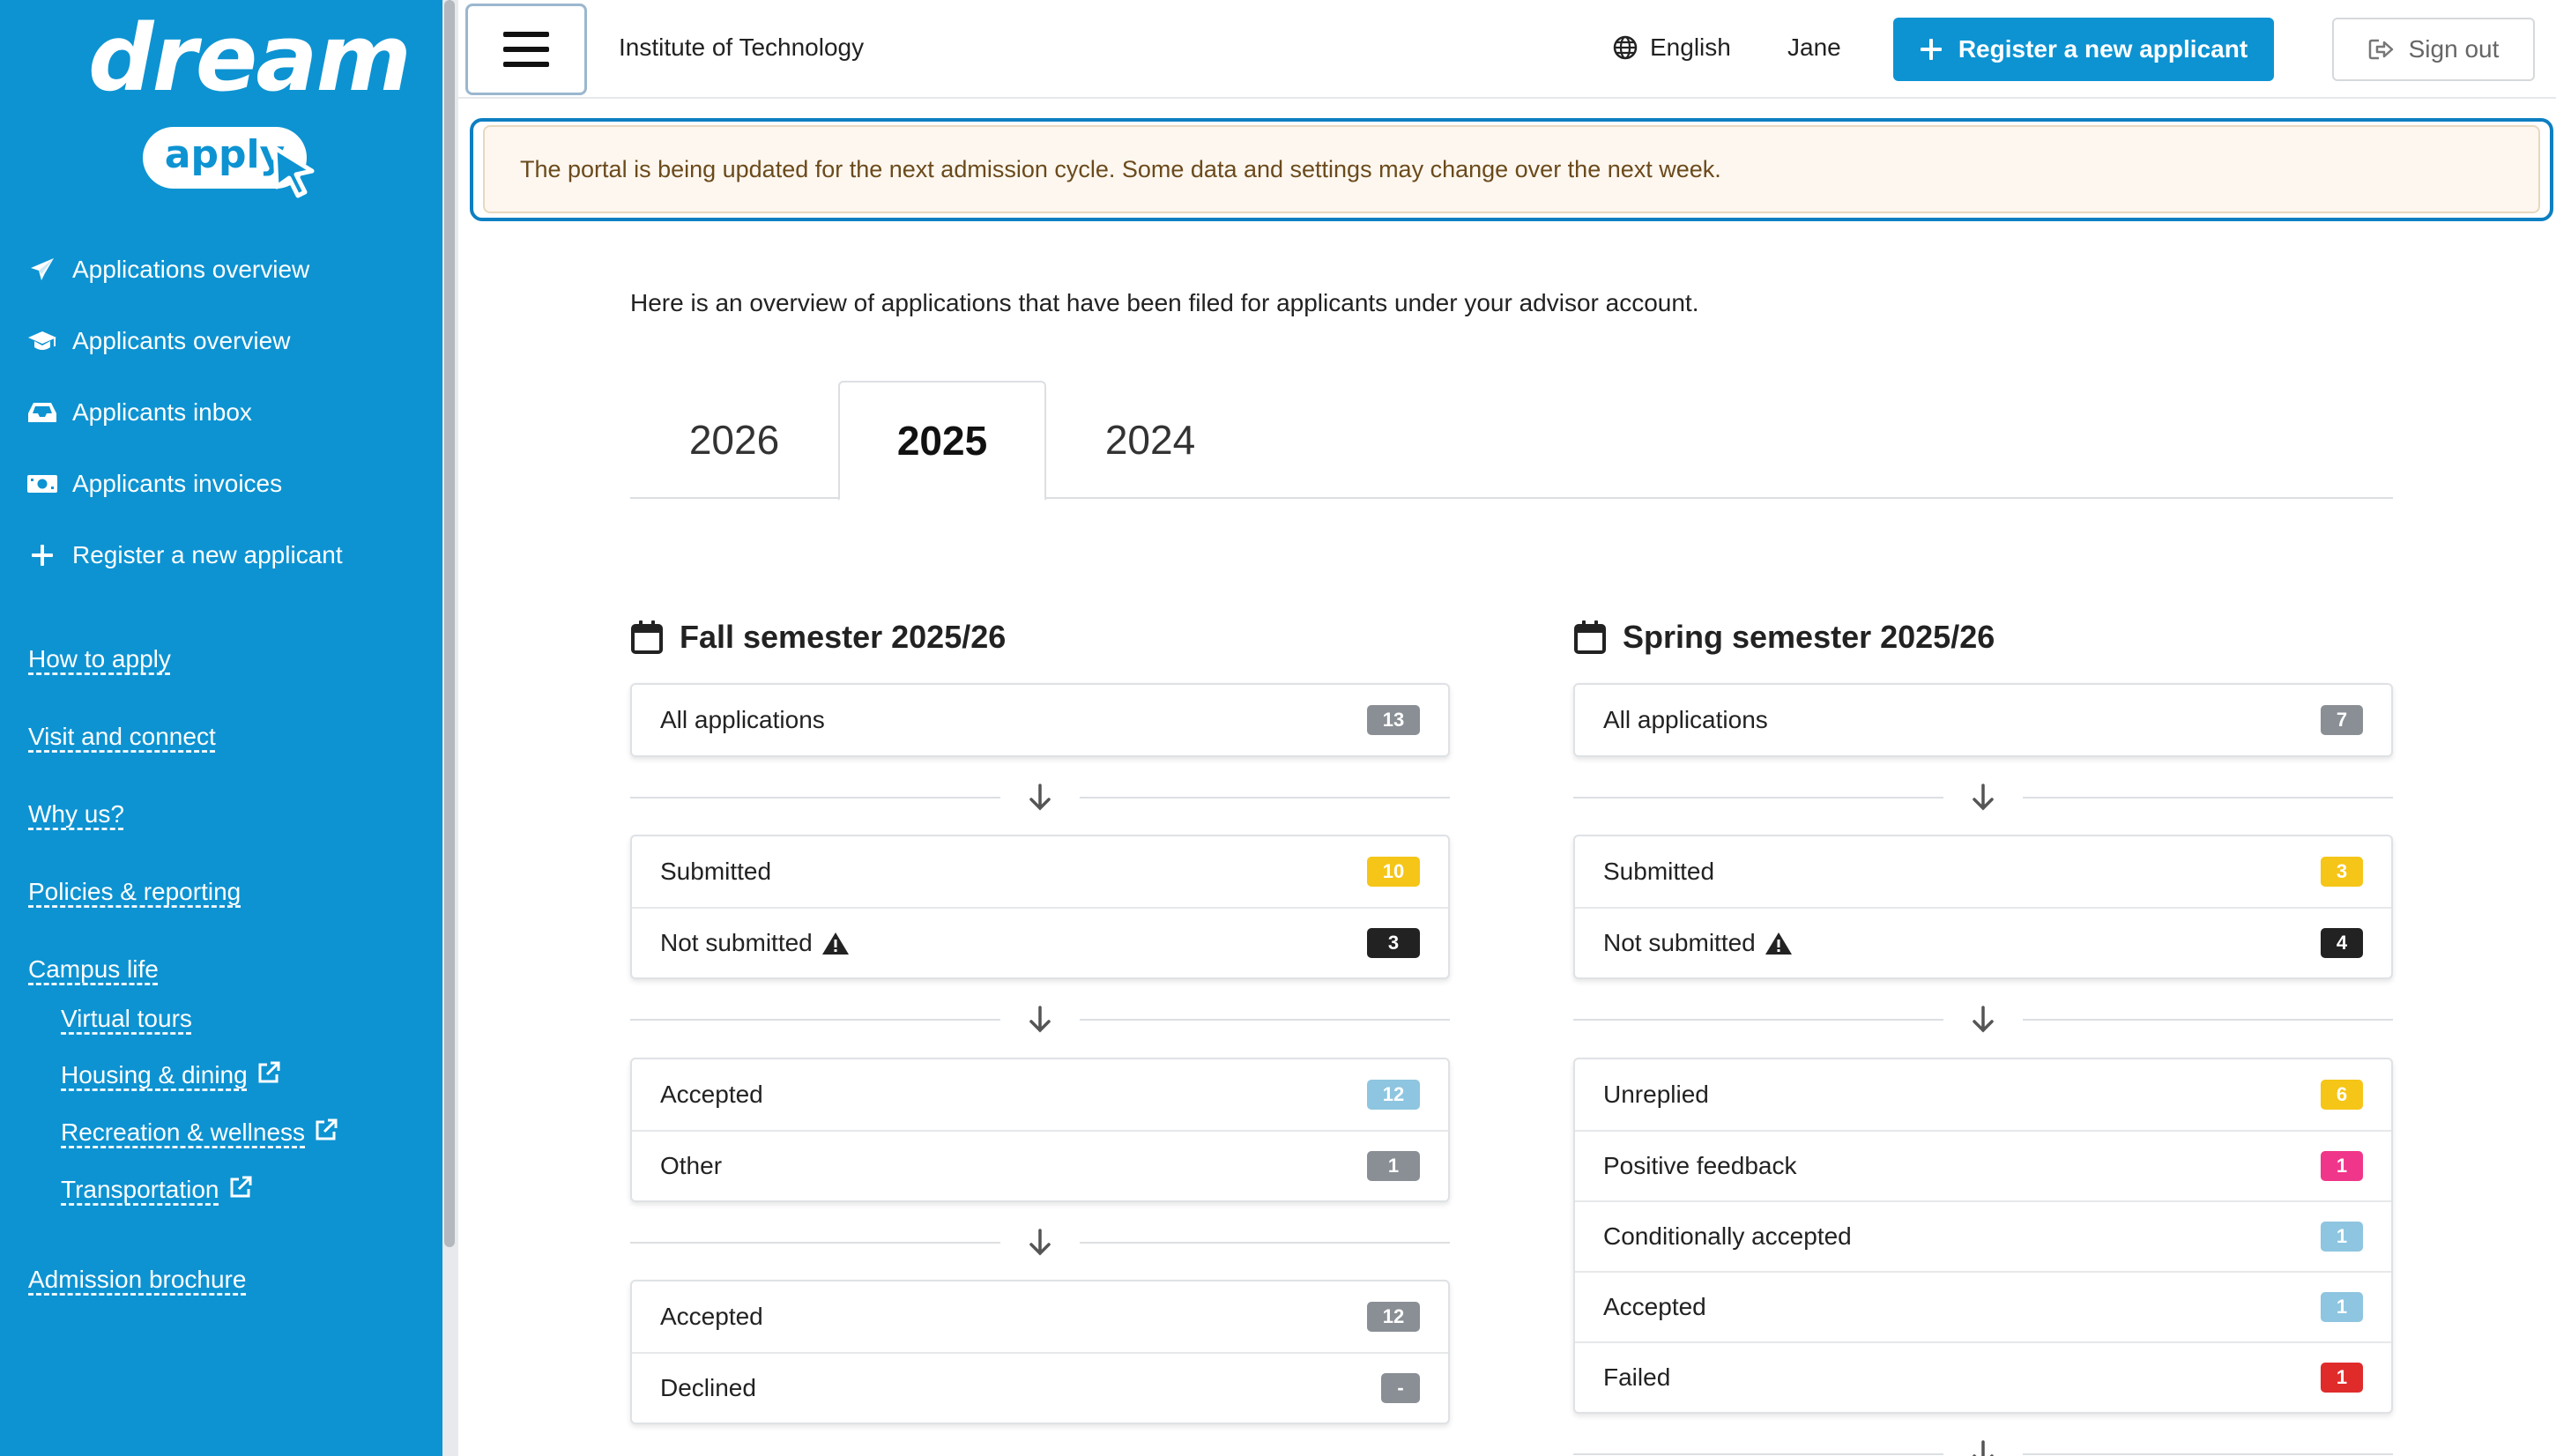  Describe the element at coordinates (835, 943) in the screenshot. I see `warning-icon` at that location.